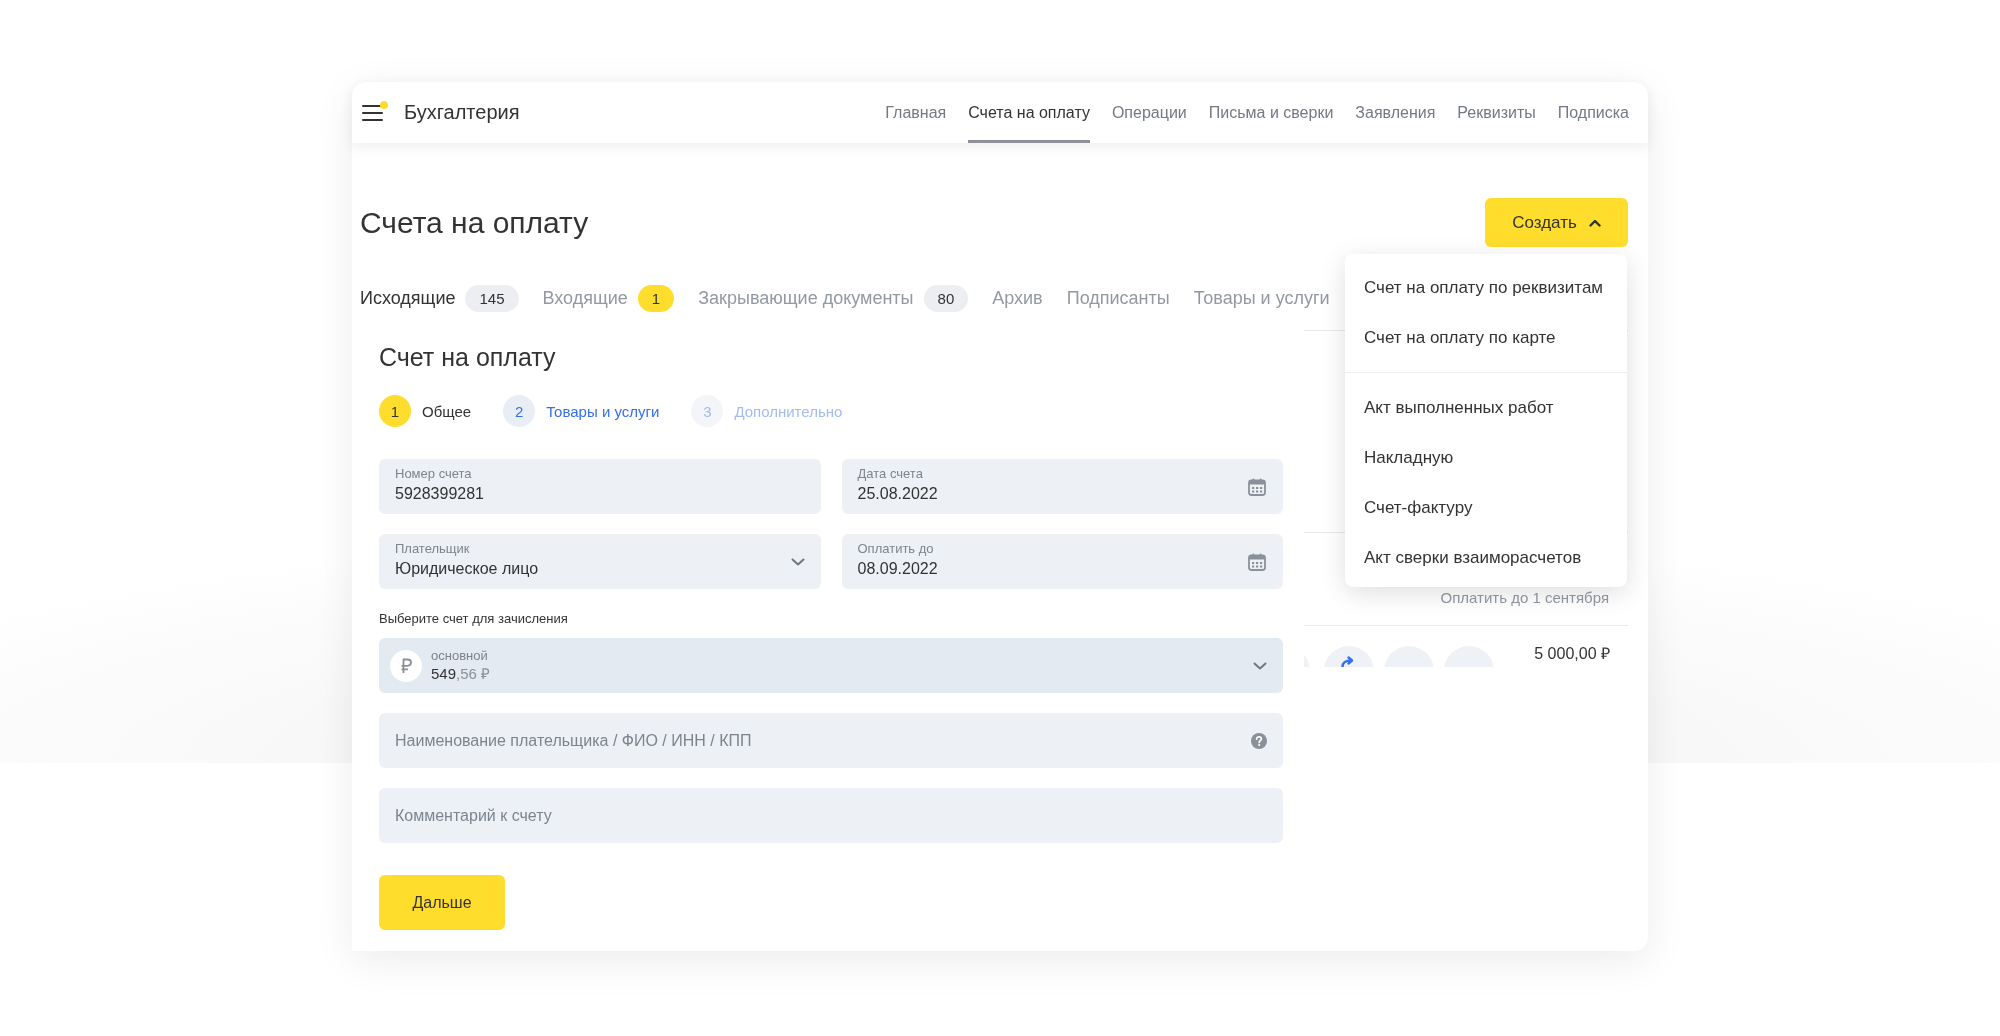 This screenshot has height=1036, width=2000. I want to click on menu-item: Счет-фактуру, so click(1486, 508).